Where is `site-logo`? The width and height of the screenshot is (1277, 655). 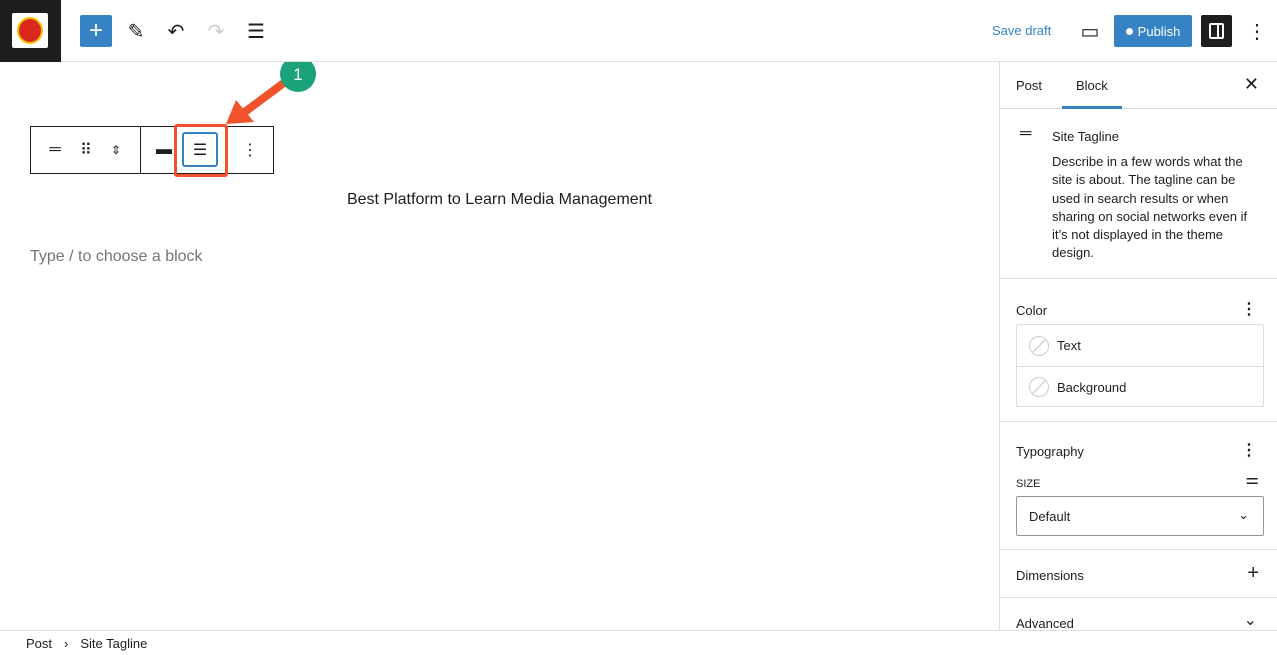
site-logo is located at coordinates (30, 31).